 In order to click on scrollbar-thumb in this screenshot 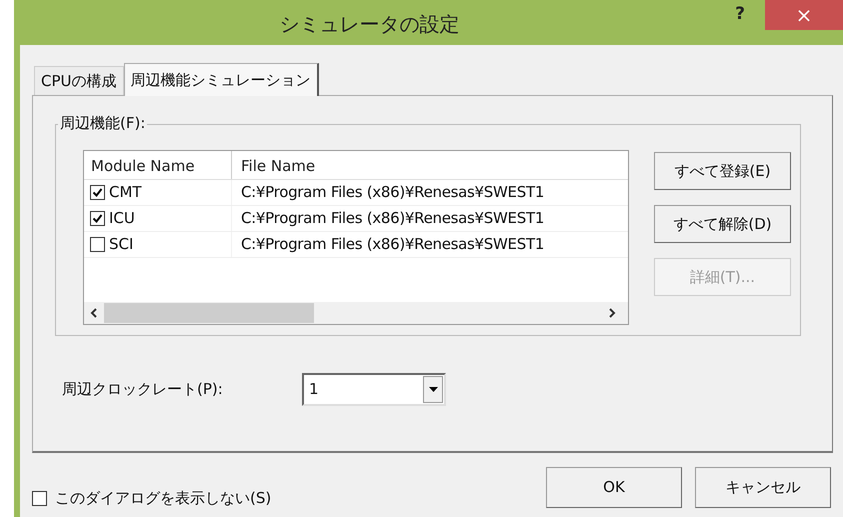, I will do `click(209, 313)`.